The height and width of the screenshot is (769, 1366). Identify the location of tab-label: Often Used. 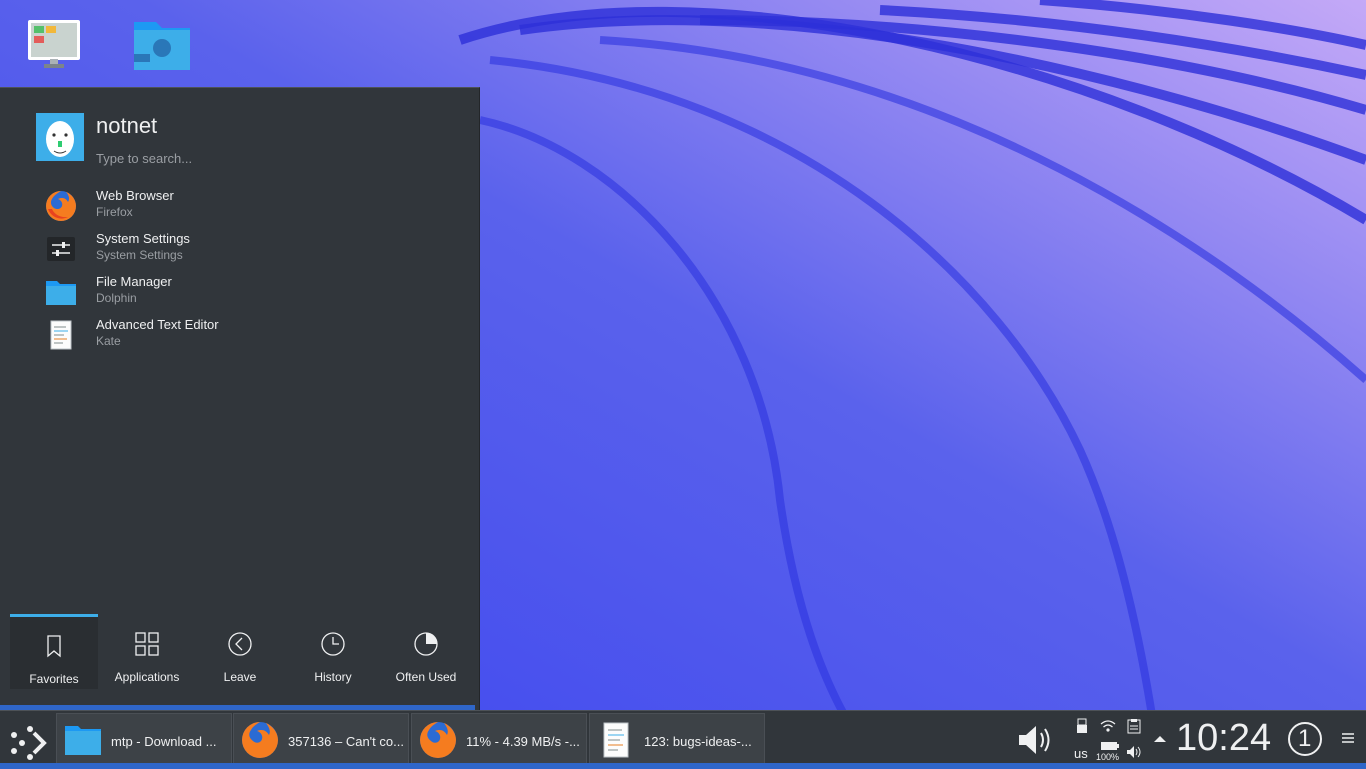
(426, 677).